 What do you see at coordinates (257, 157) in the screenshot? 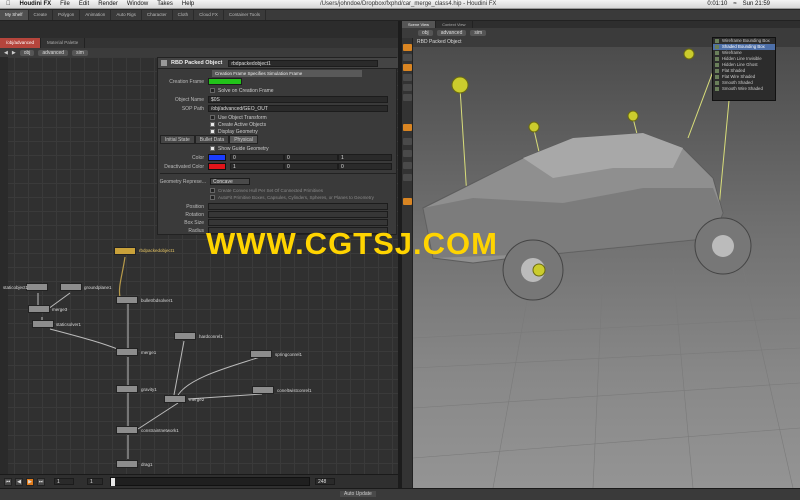
I see `color-r: 0` at bounding box center [257, 157].